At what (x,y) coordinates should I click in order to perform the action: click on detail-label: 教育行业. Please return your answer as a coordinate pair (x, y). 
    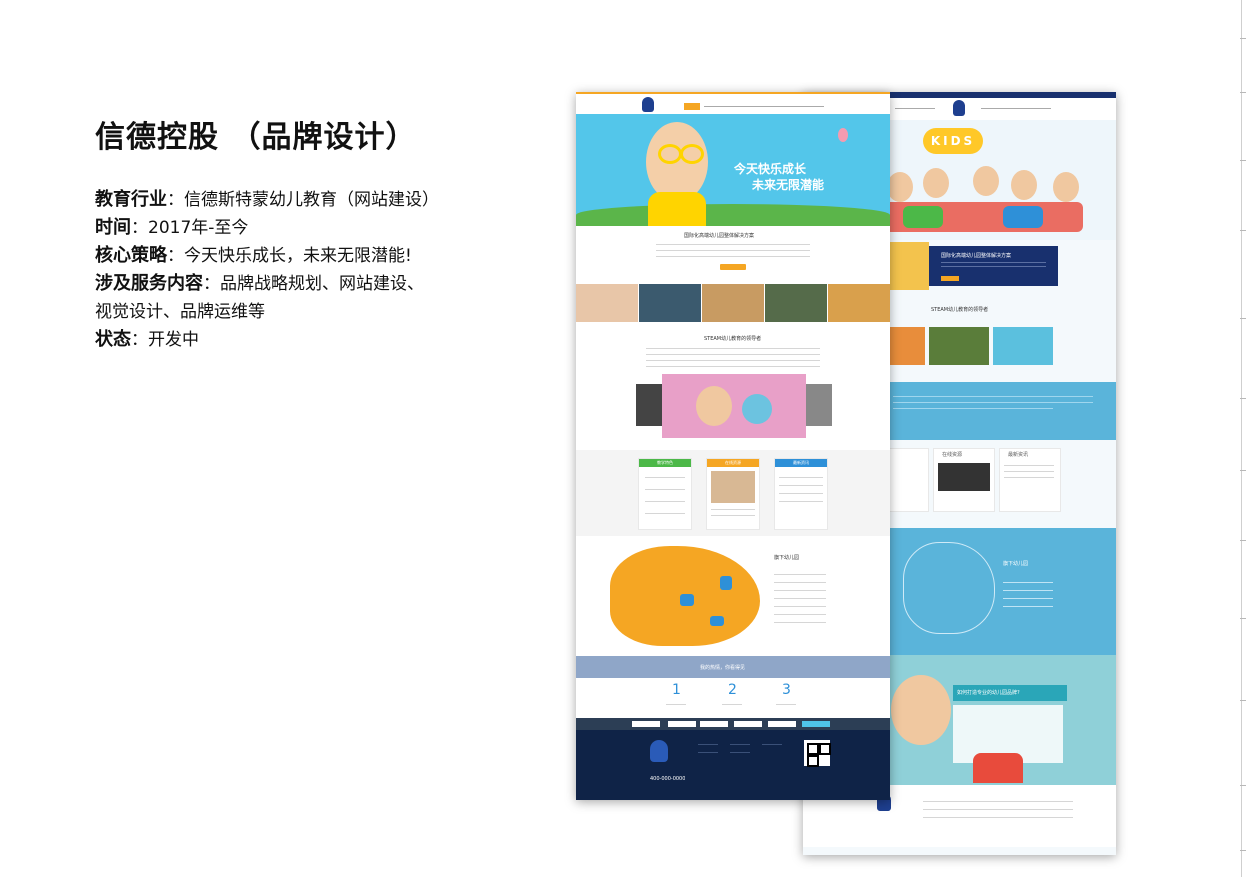
    Looking at the image, I should click on (131, 199).